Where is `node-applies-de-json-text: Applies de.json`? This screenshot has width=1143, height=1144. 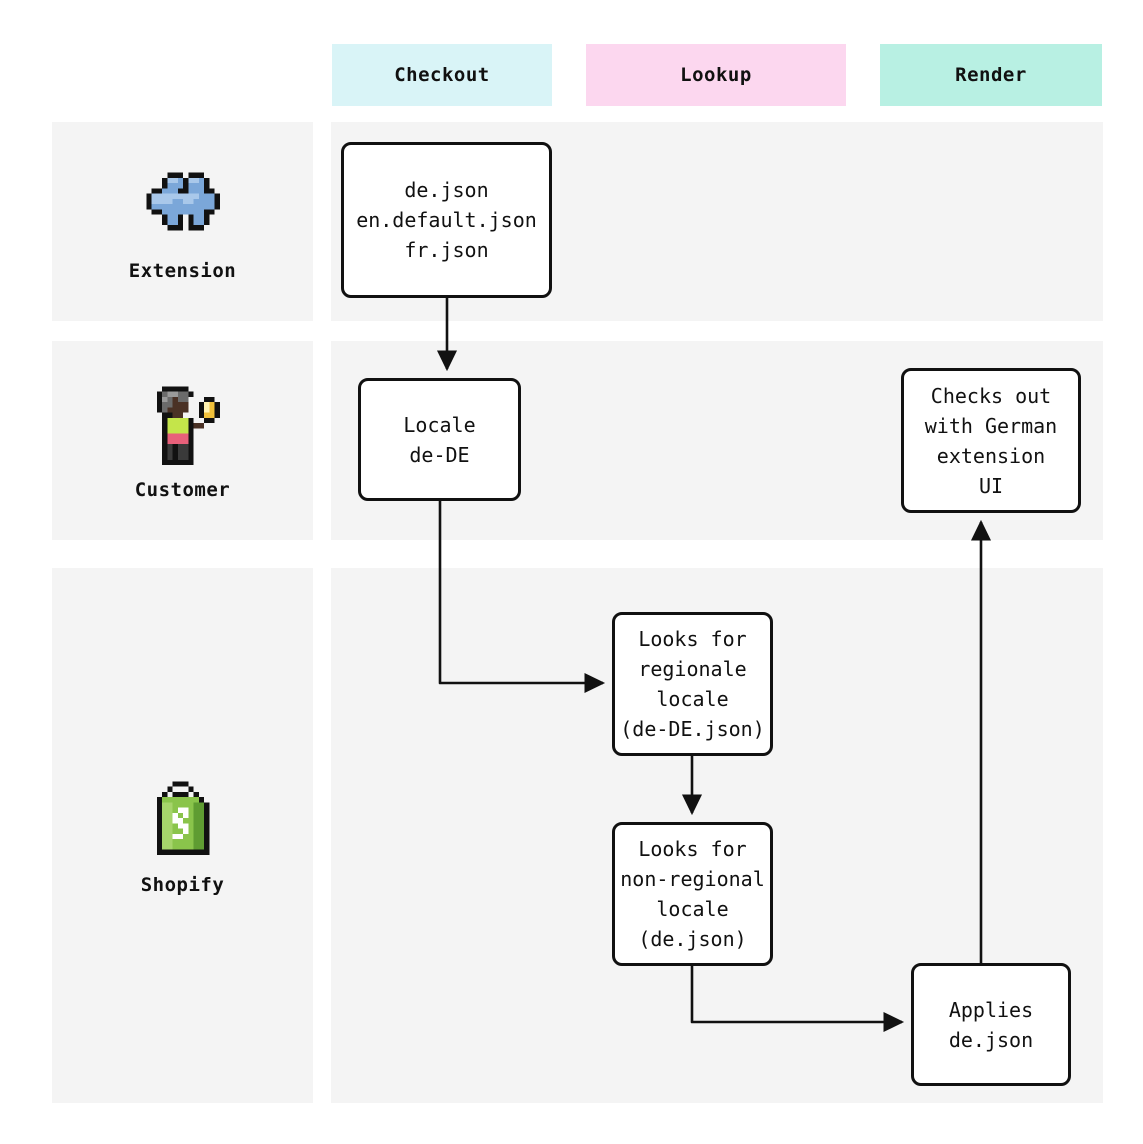 node-applies-de-json-text: Applies de.json is located at coordinates (991, 1024).